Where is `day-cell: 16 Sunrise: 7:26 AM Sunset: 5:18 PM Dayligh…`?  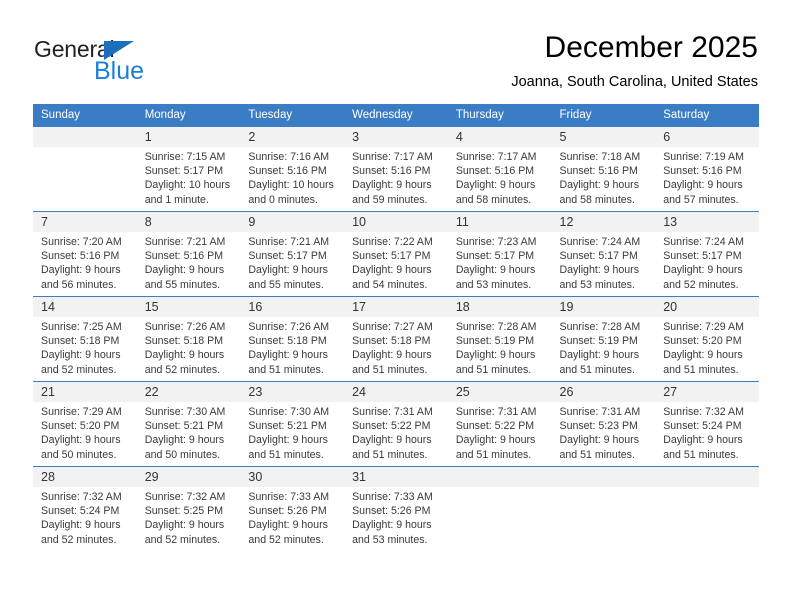 day-cell: 16 Sunrise: 7:26 AM Sunset: 5:18 PM Dayligh… is located at coordinates (292, 339).